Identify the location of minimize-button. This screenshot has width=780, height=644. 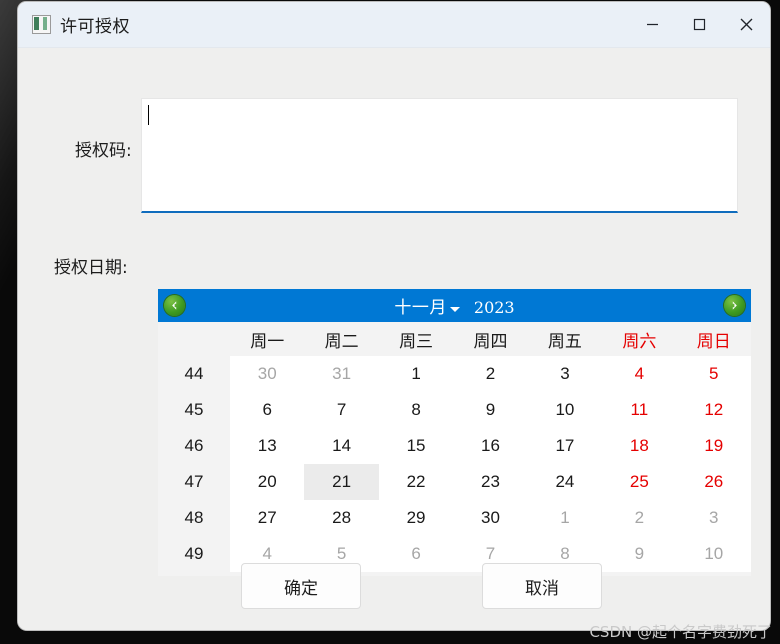
(652, 24).